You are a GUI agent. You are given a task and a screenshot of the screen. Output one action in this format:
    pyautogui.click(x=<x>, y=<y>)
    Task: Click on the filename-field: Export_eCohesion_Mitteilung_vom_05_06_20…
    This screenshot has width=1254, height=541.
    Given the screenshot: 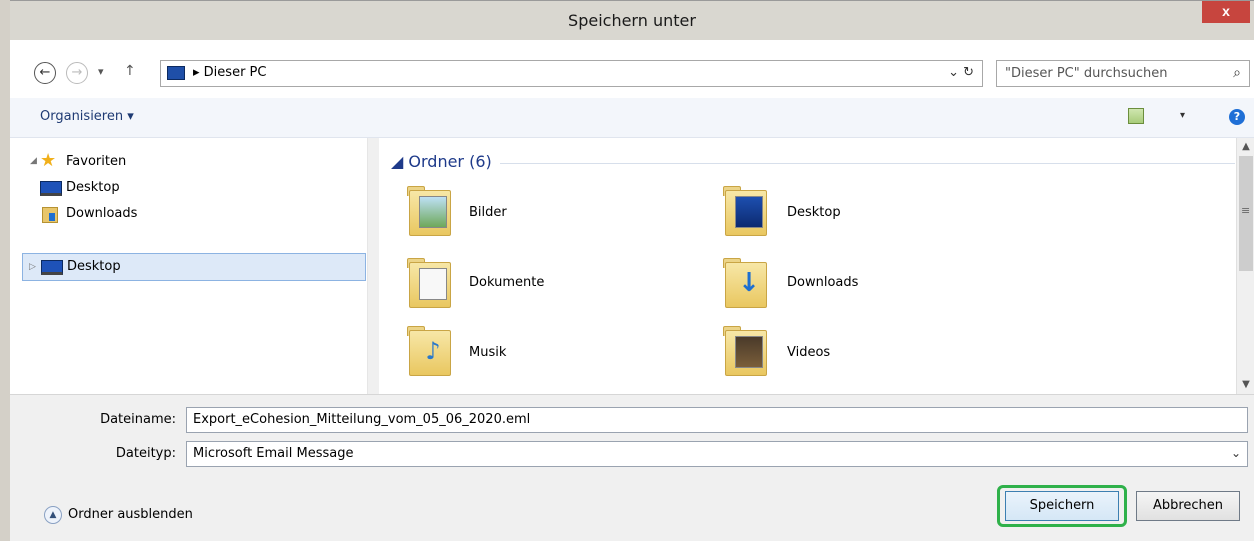 What is the action you would take?
    pyautogui.click(x=717, y=420)
    